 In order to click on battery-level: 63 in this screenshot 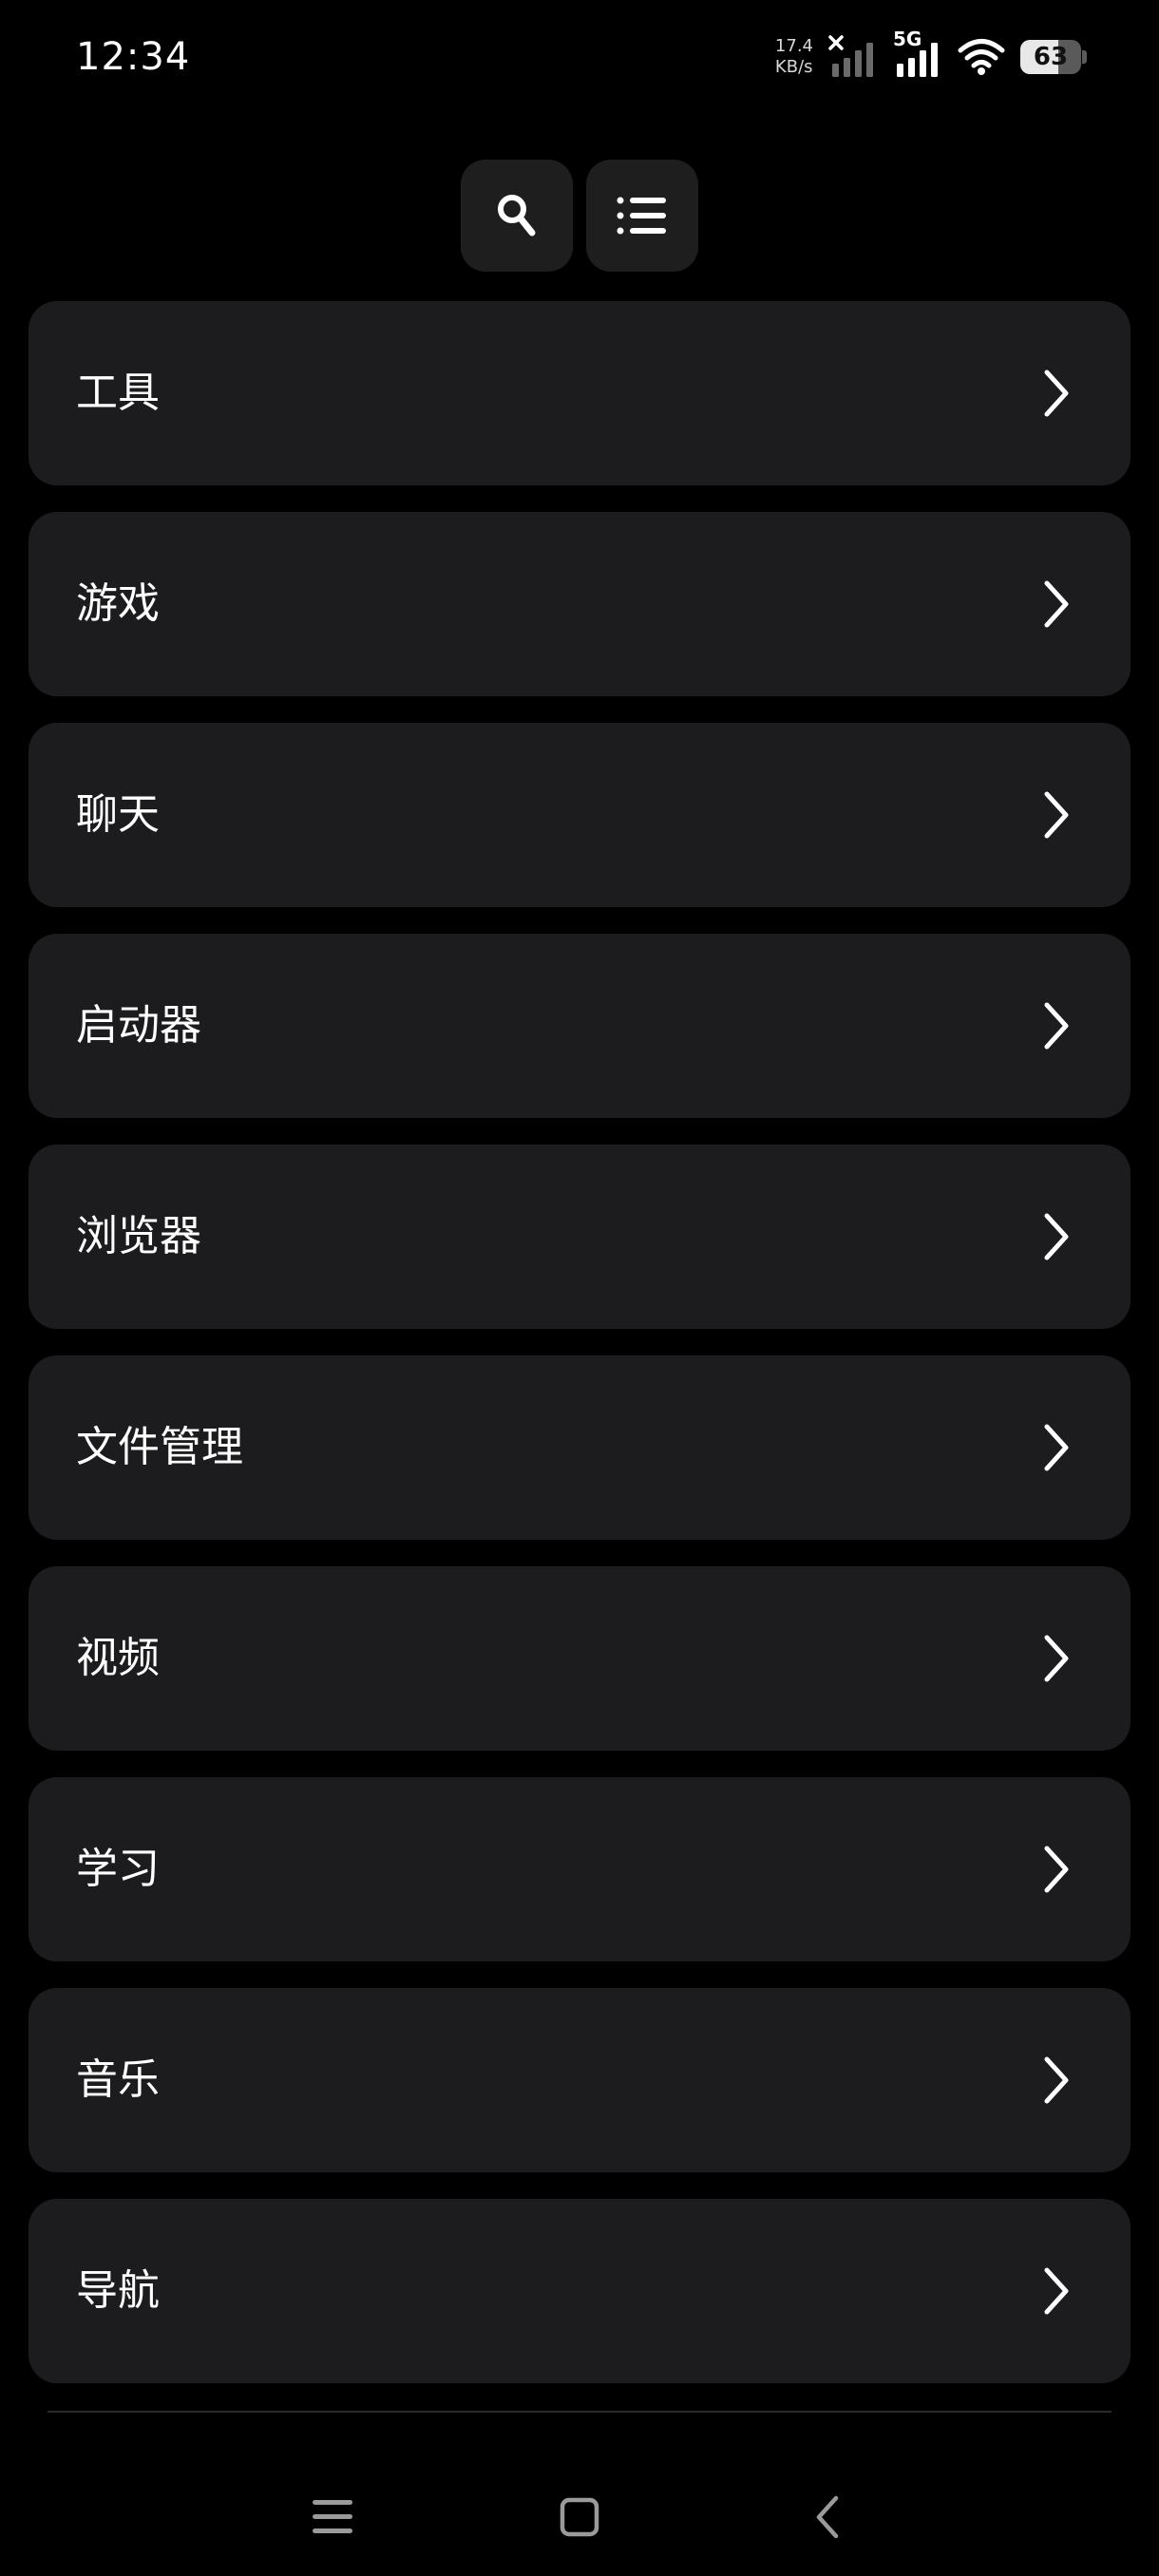, I will do `click(1051, 57)`.